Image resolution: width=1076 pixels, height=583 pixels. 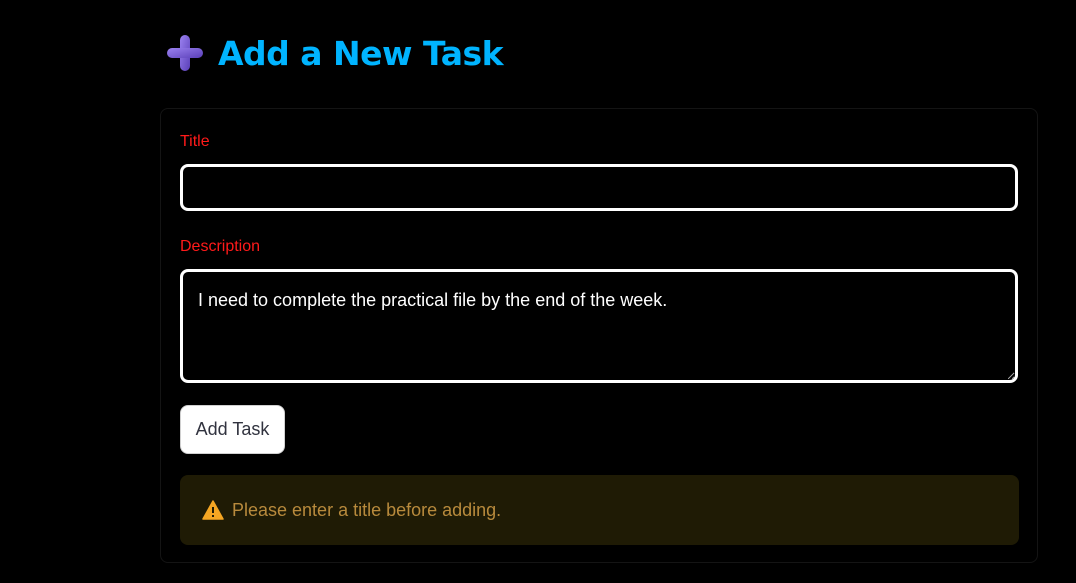 What do you see at coordinates (195, 141) in the screenshot?
I see `title-label: Title` at bounding box center [195, 141].